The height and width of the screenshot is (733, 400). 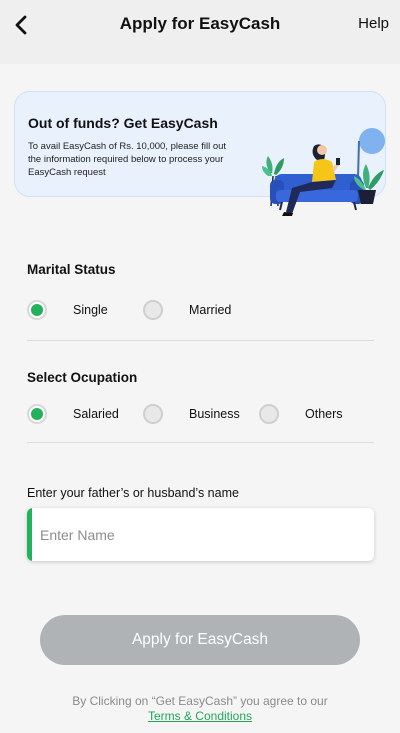 I want to click on radio-salaried: Salaried, so click(x=73, y=414).